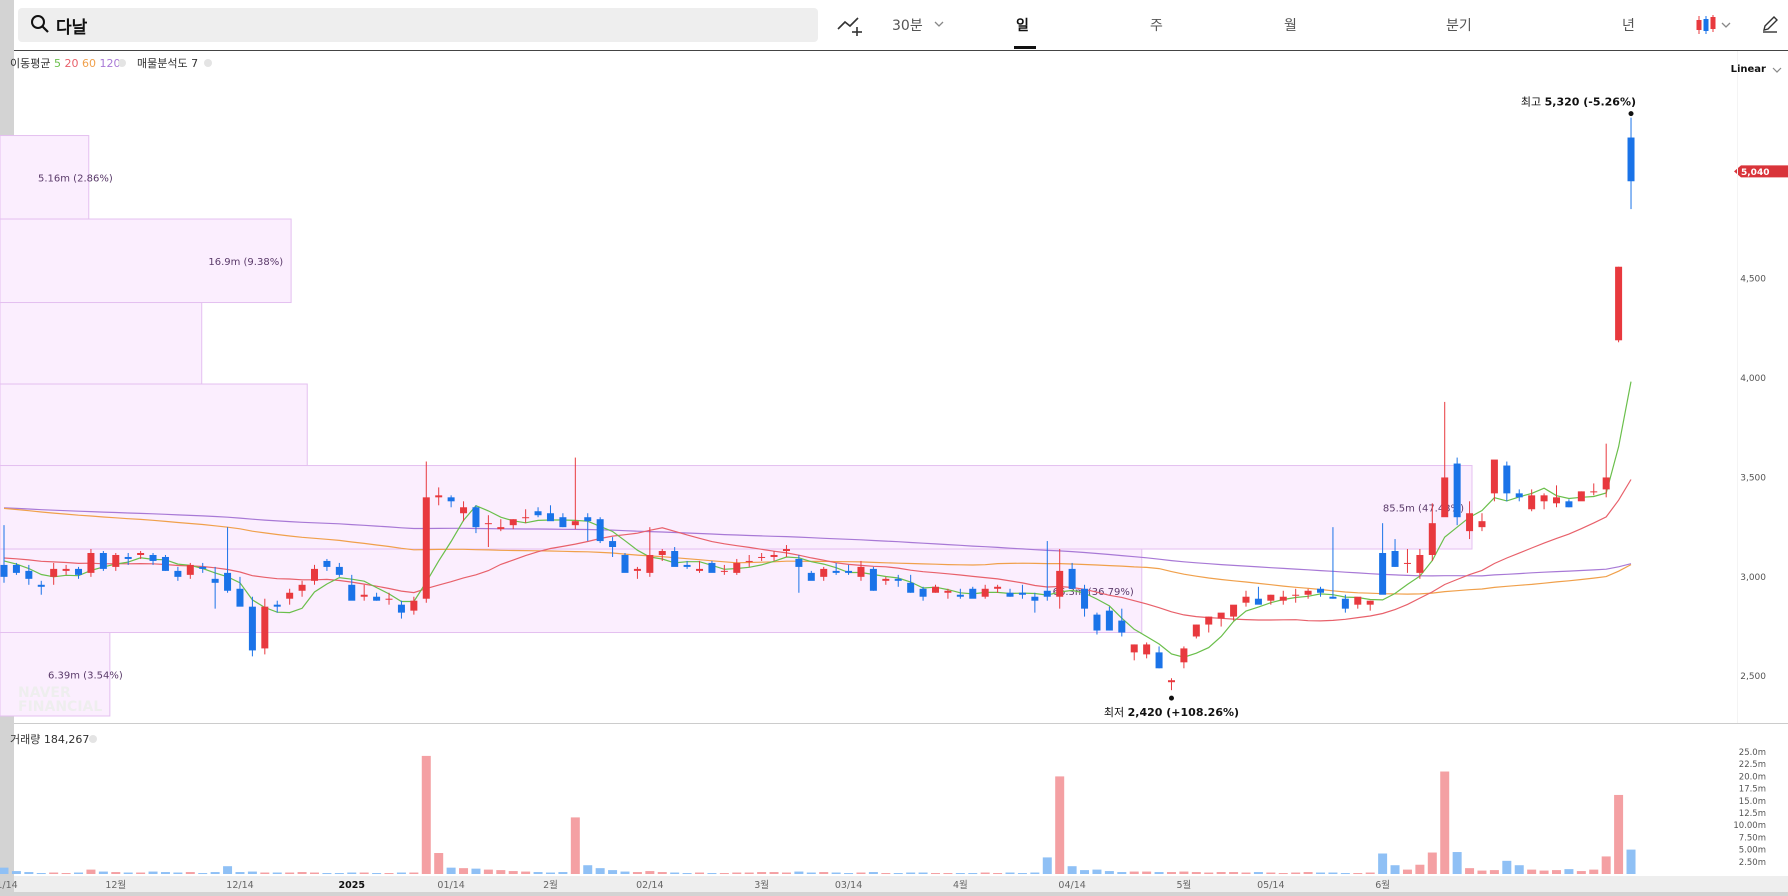  Describe the element at coordinates (939, 24) in the screenshot. I see `chevron-down-icon` at that location.